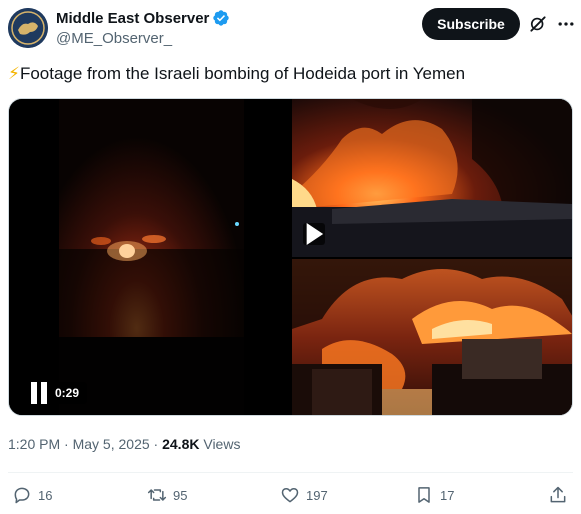  Describe the element at coordinates (22, 495) in the screenshot. I see `reply-icon` at that location.